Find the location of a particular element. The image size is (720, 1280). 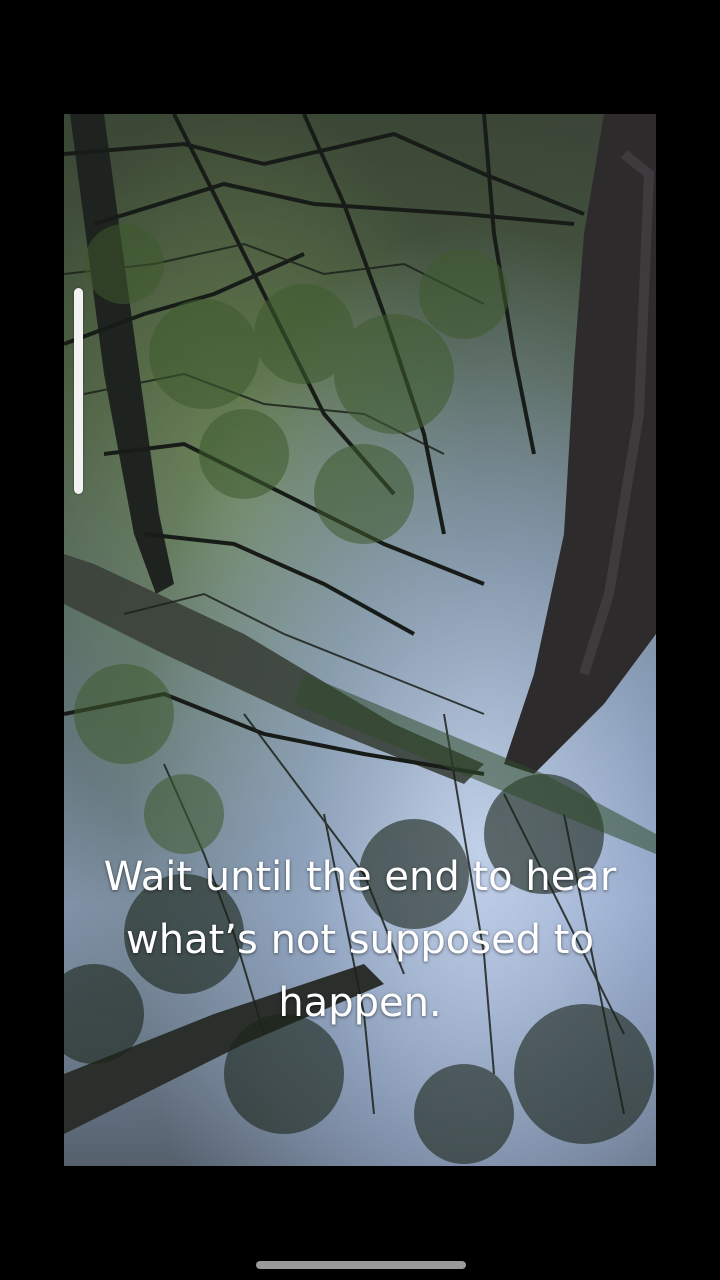

caption-line: what’s not supposed to is located at coordinates (360, 940).